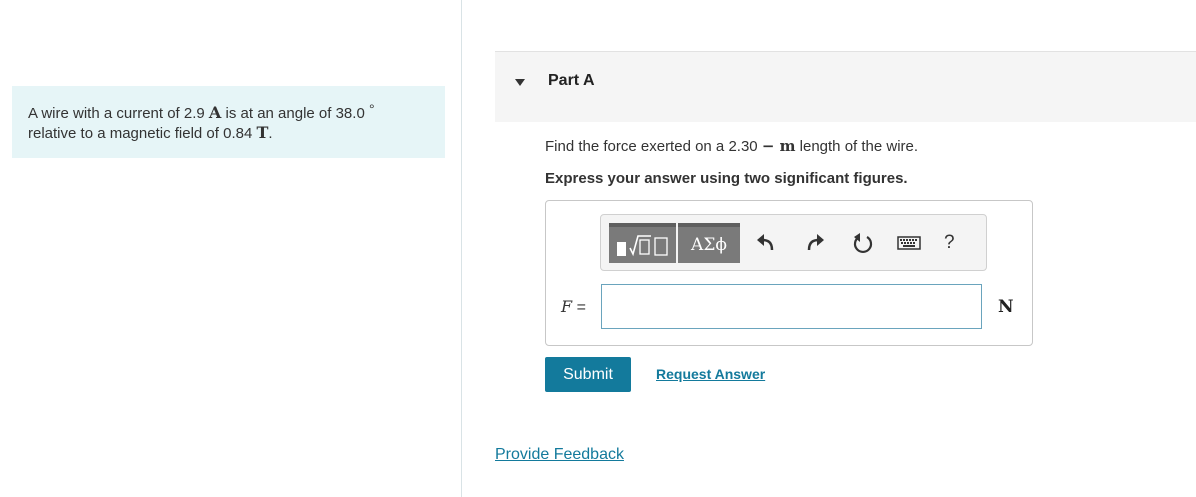 The height and width of the screenshot is (497, 1196). What do you see at coordinates (140, 133) in the screenshot?
I see `problem-text-3: relative to a magnetic field of 0.84` at bounding box center [140, 133].